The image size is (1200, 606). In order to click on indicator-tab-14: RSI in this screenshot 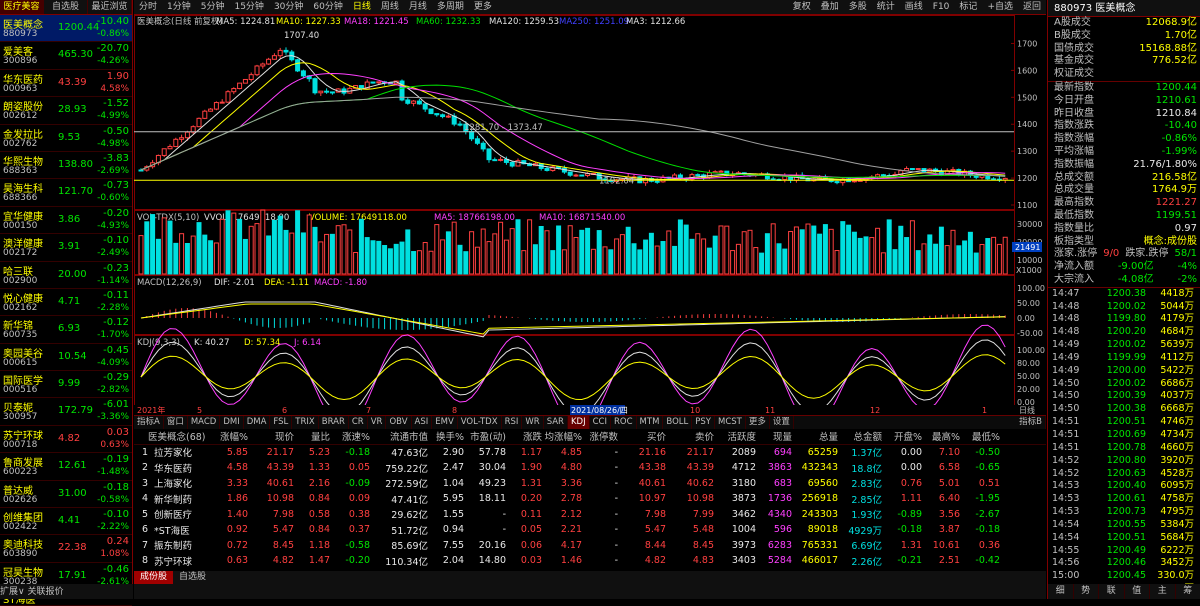, I will do `click(512, 422)`.